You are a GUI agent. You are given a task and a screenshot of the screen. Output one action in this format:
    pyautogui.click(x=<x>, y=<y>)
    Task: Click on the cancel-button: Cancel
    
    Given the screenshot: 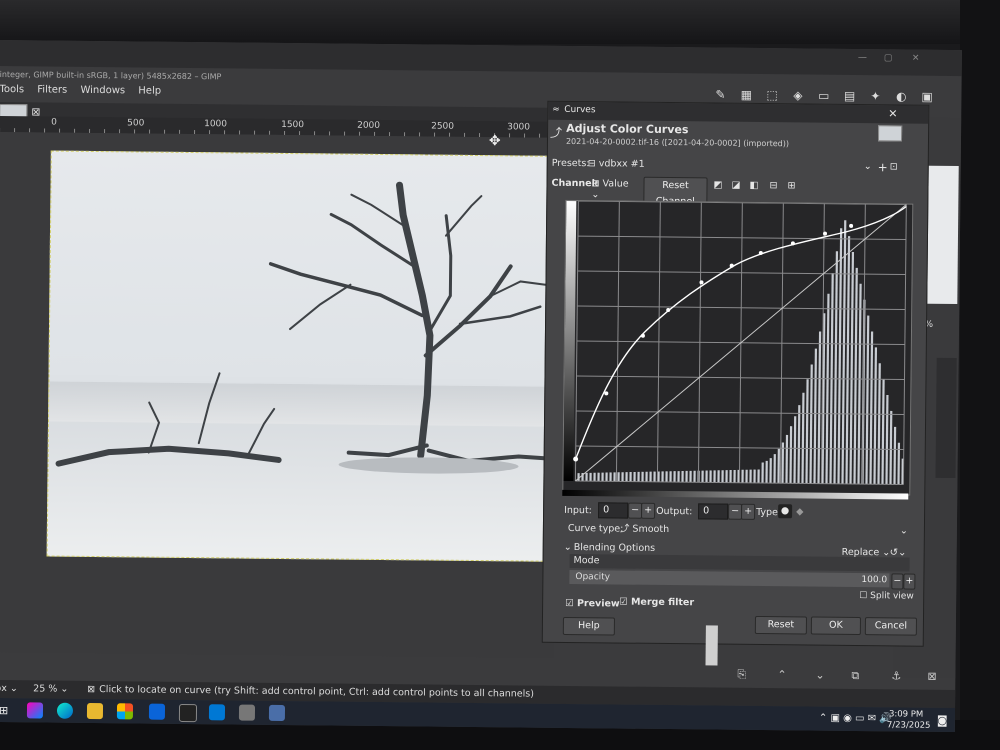 What is the action you would take?
    pyautogui.click(x=891, y=626)
    